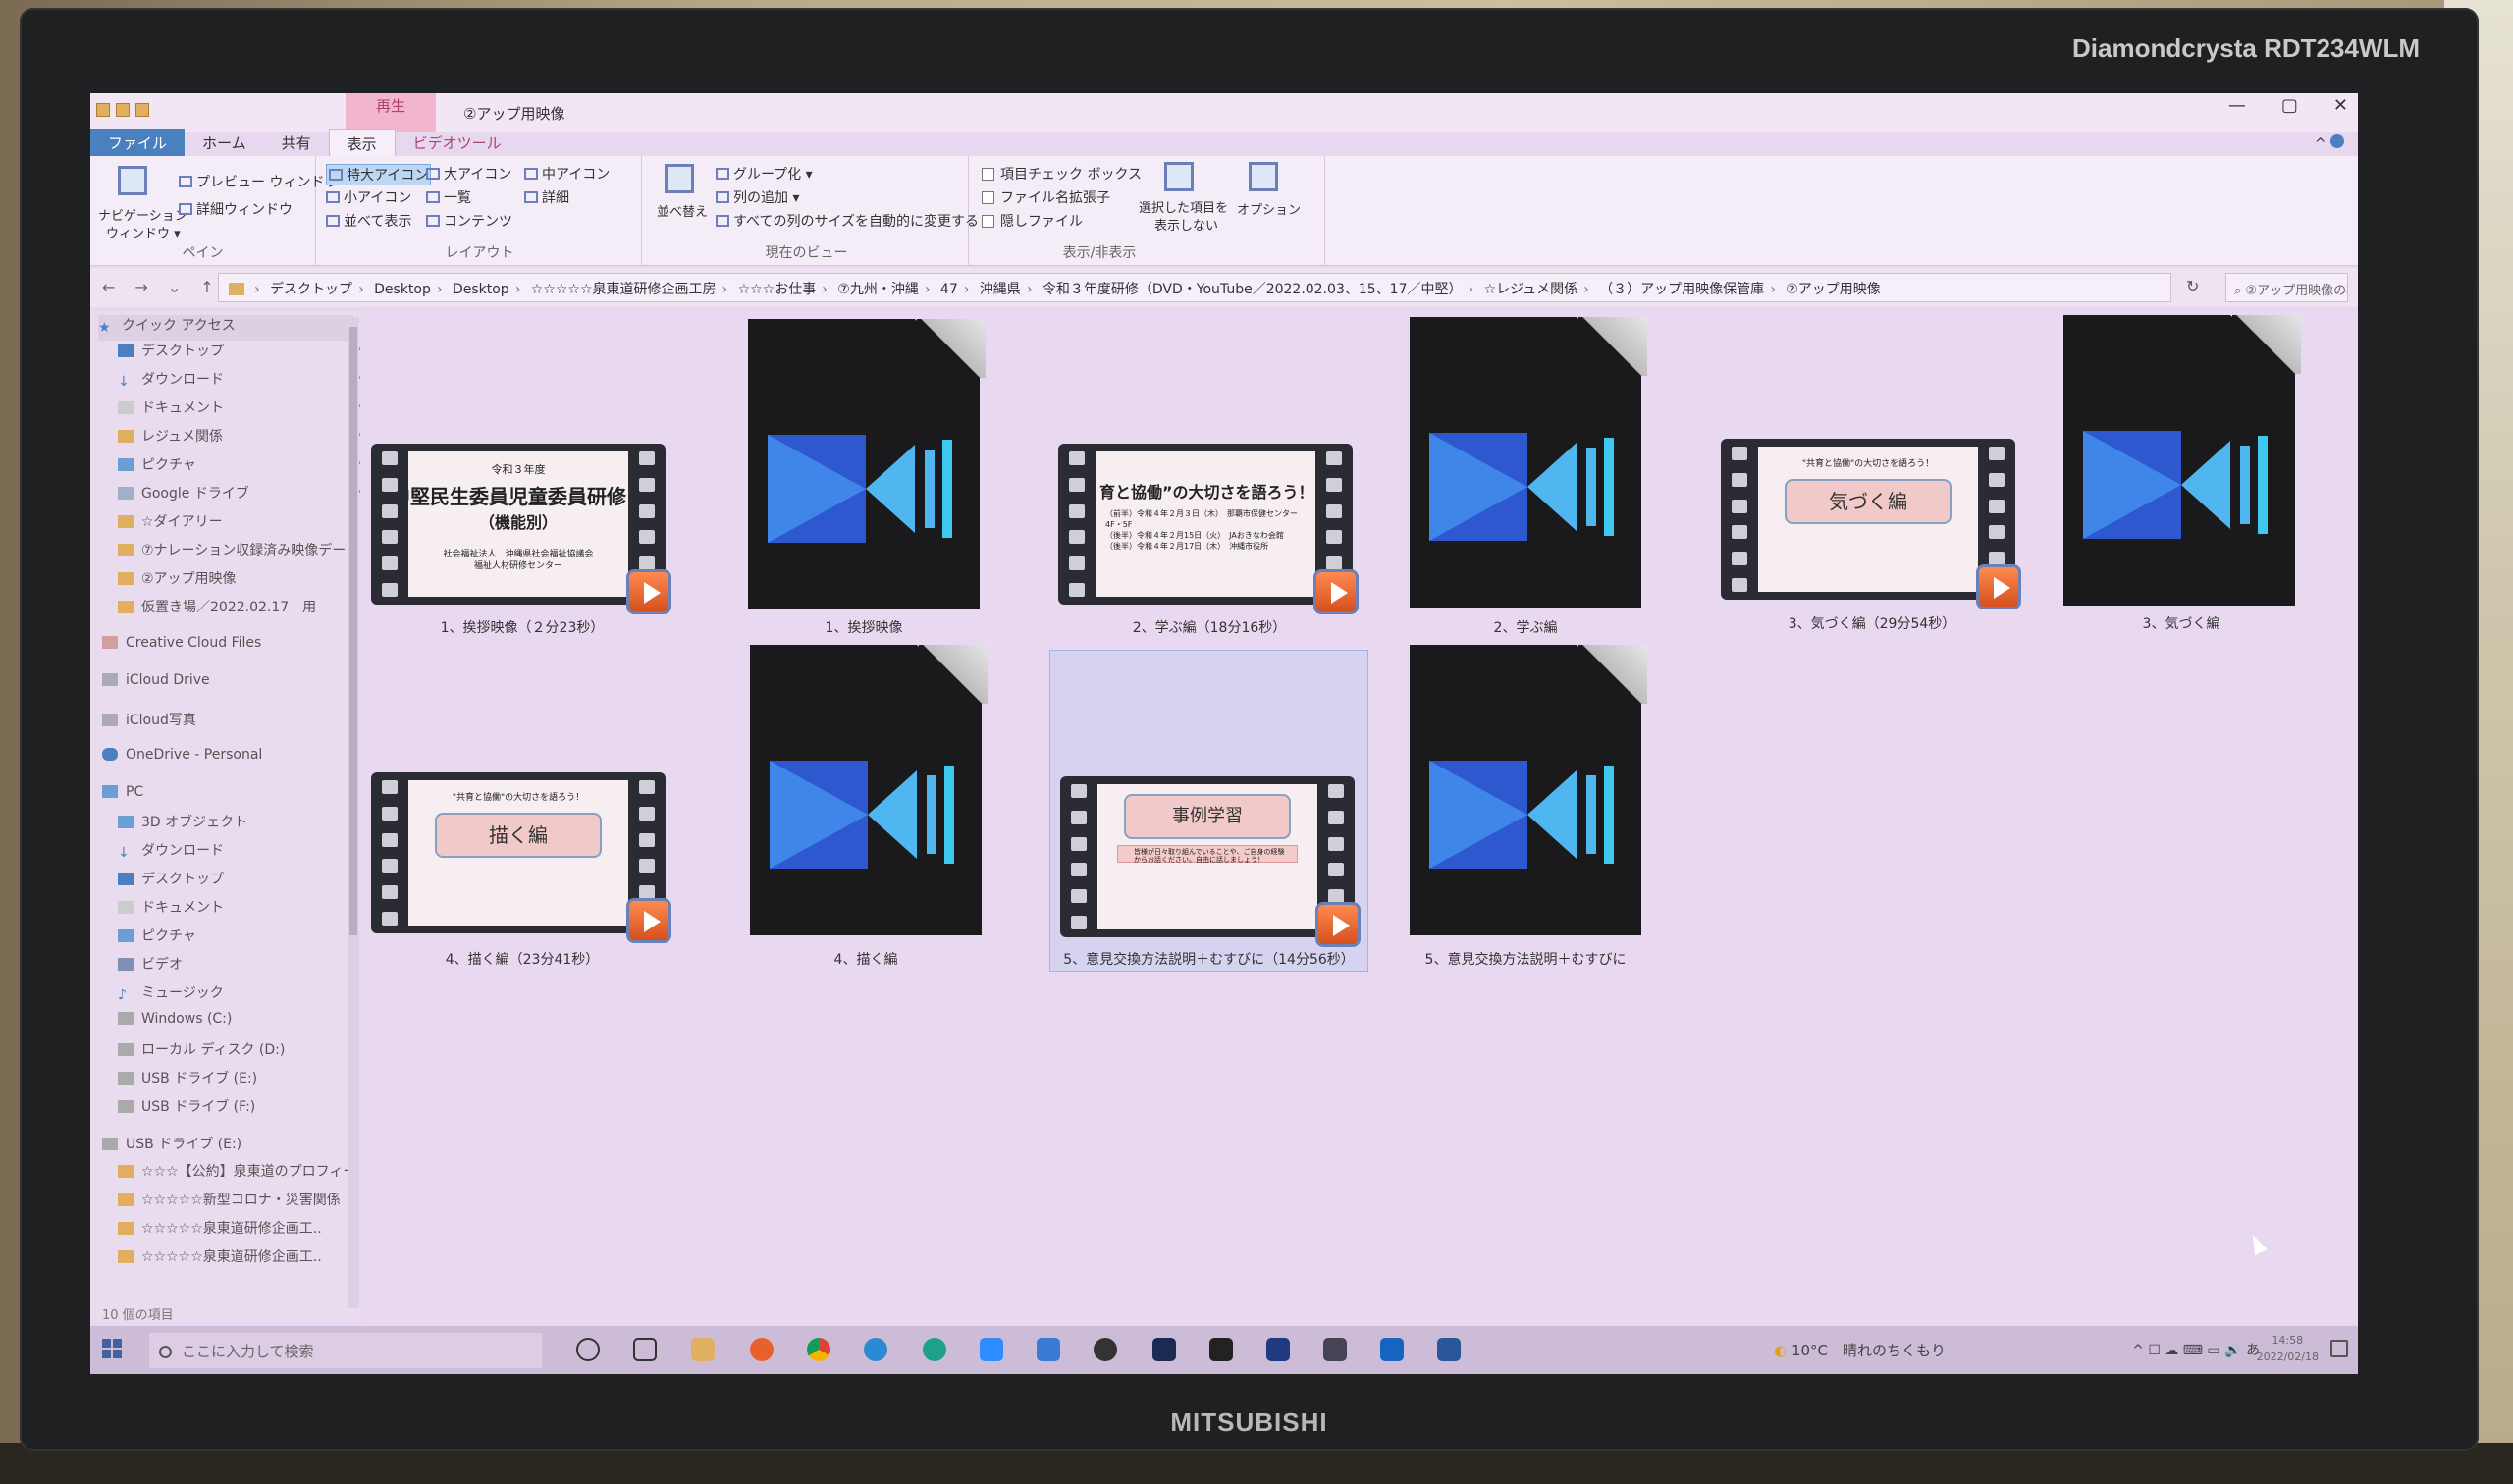 This screenshot has width=2513, height=1484. Describe the element at coordinates (2329, 143) in the screenshot. I see `ribbon-collapse: ^` at that location.